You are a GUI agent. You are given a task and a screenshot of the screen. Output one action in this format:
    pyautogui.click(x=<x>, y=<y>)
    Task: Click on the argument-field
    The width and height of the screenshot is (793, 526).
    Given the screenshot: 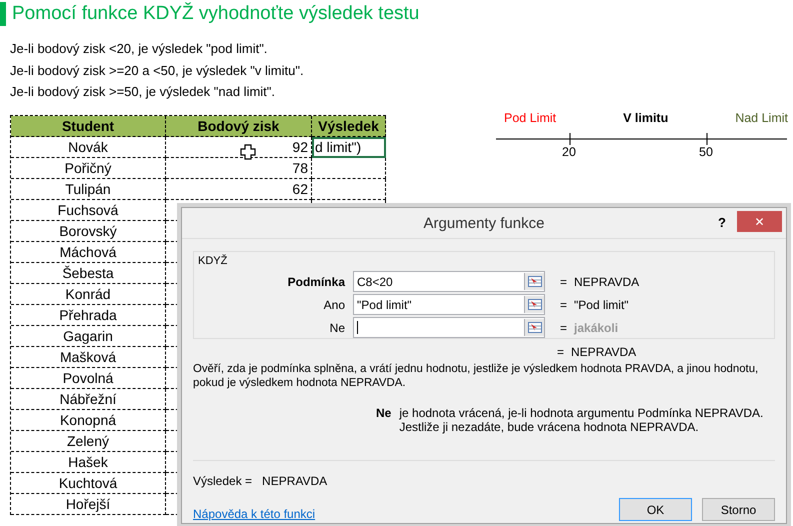 What is the action you would take?
    pyautogui.click(x=449, y=327)
    